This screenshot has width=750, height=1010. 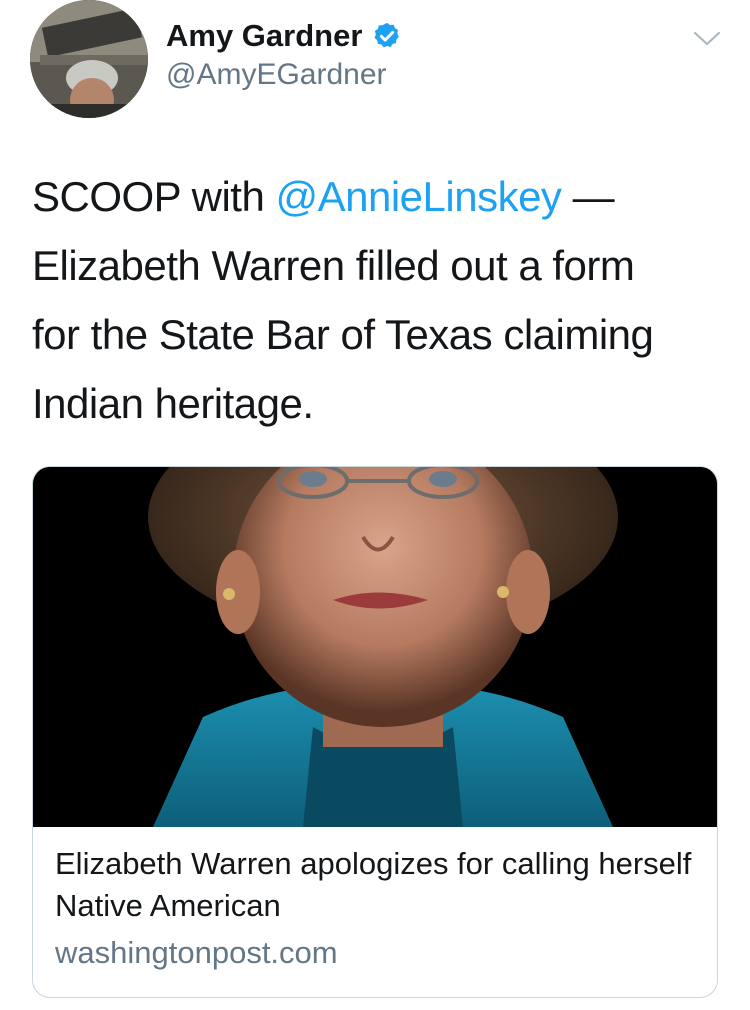 I want to click on card-domain: washingtonpost.com, so click(x=375, y=953).